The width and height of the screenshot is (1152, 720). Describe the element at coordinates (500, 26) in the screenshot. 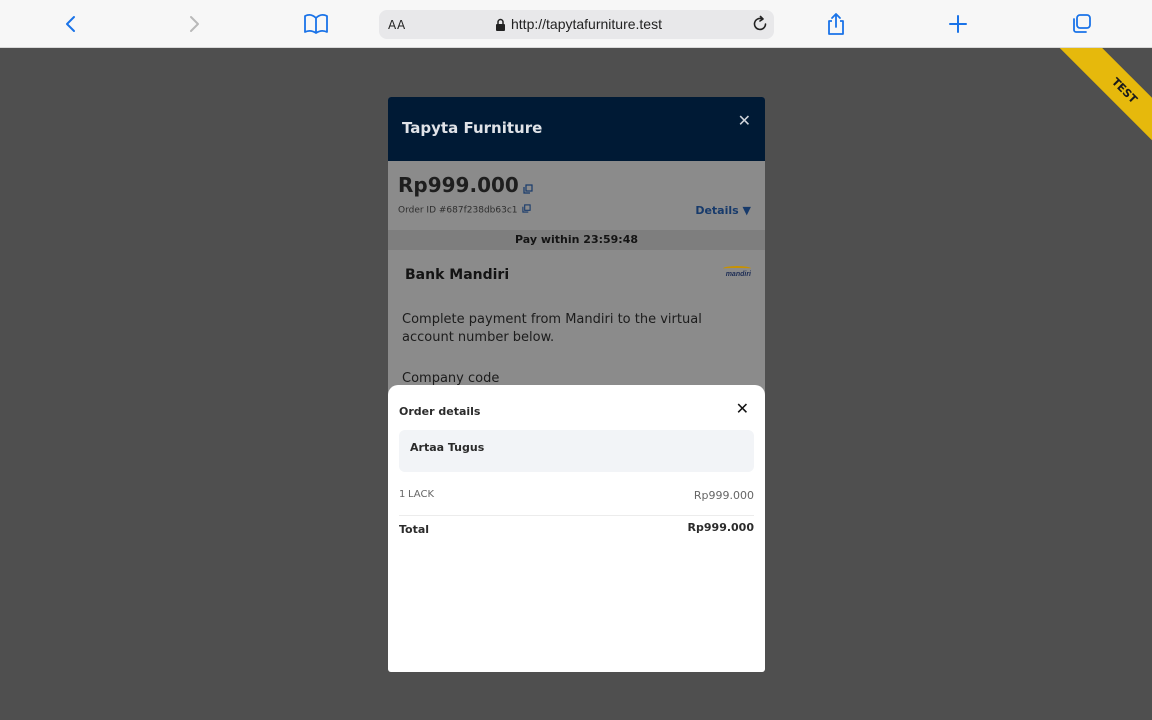

I see `lock-icon` at that location.